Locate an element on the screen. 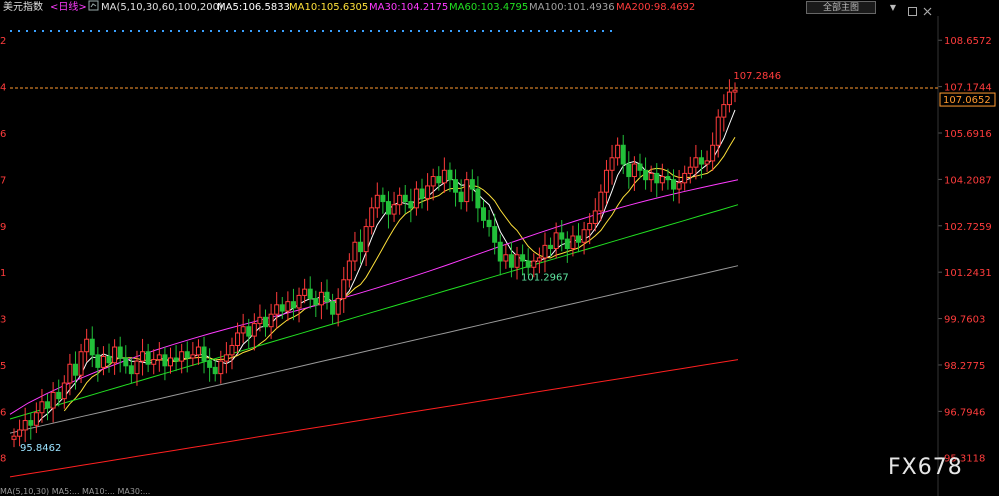 The width and height of the screenshot is (999, 496). left-tick-fragment: 1 is located at coordinates (3, 273).